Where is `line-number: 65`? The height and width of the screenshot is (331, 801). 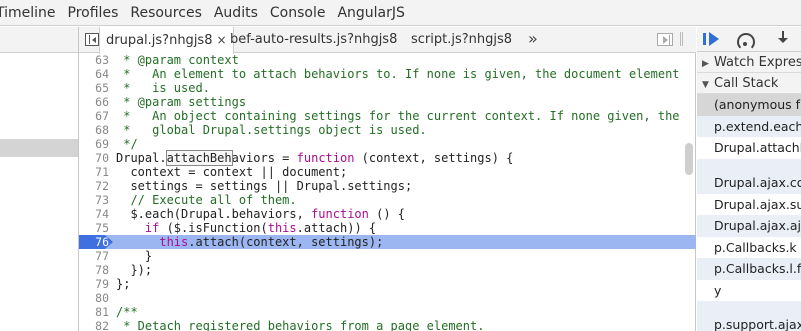 line-number: 65 is located at coordinates (94, 88).